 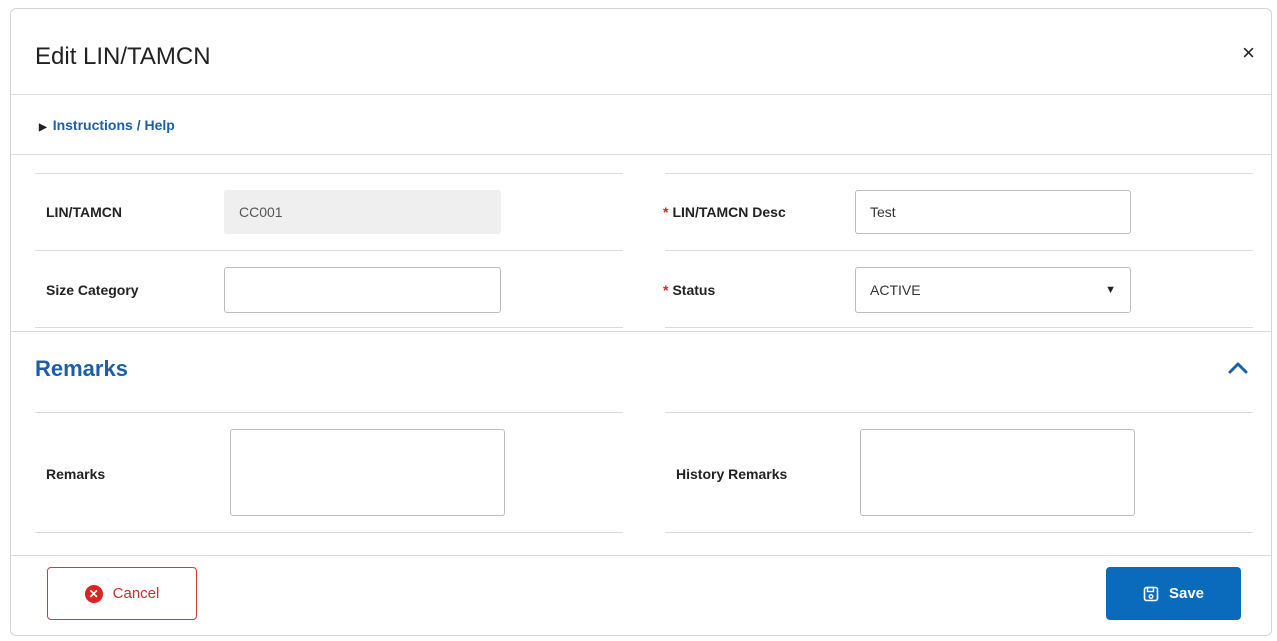 I want to click on chevron-up-icon, so click(x=1238, y=367).